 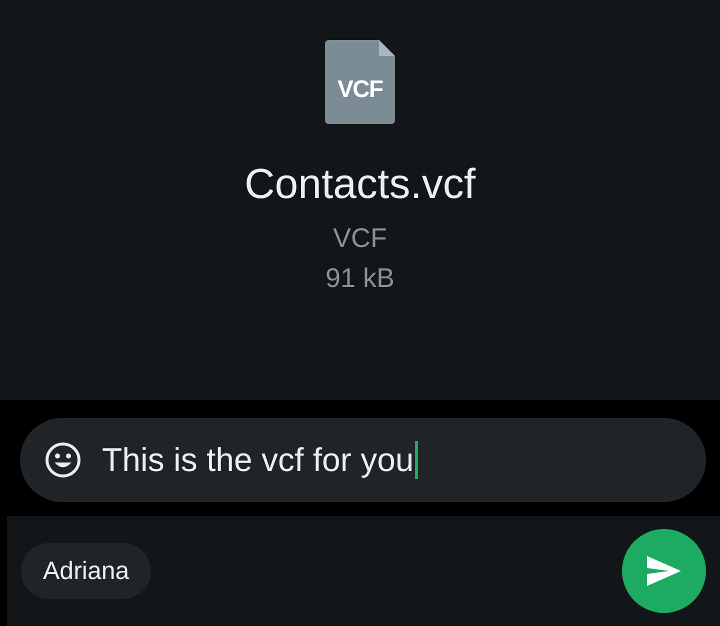 What do you see at coordinates (360, 238) in the screenshot?
I see `file-type: VCF` at bounding box center [360, 238].